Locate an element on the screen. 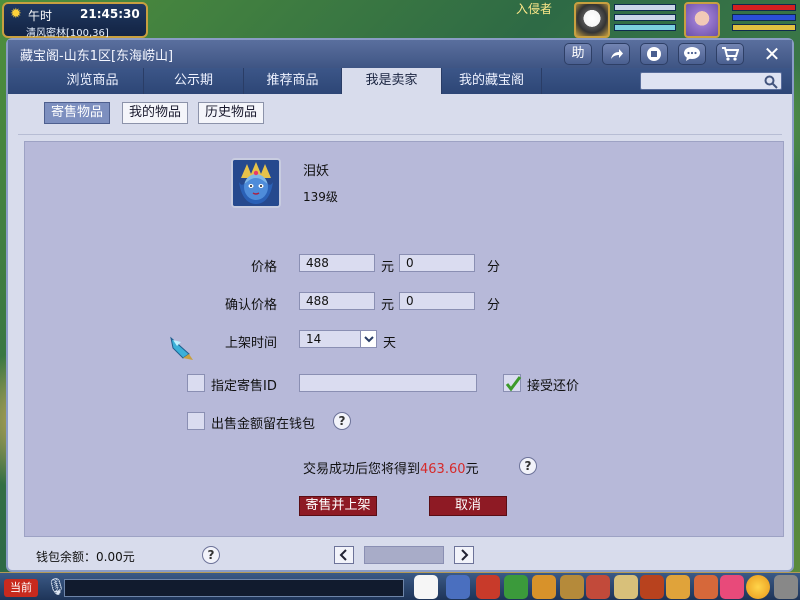 This screenshot has width=800, height=600. tab-recommended: 推荐商品 is located at coordinates (293, 81).